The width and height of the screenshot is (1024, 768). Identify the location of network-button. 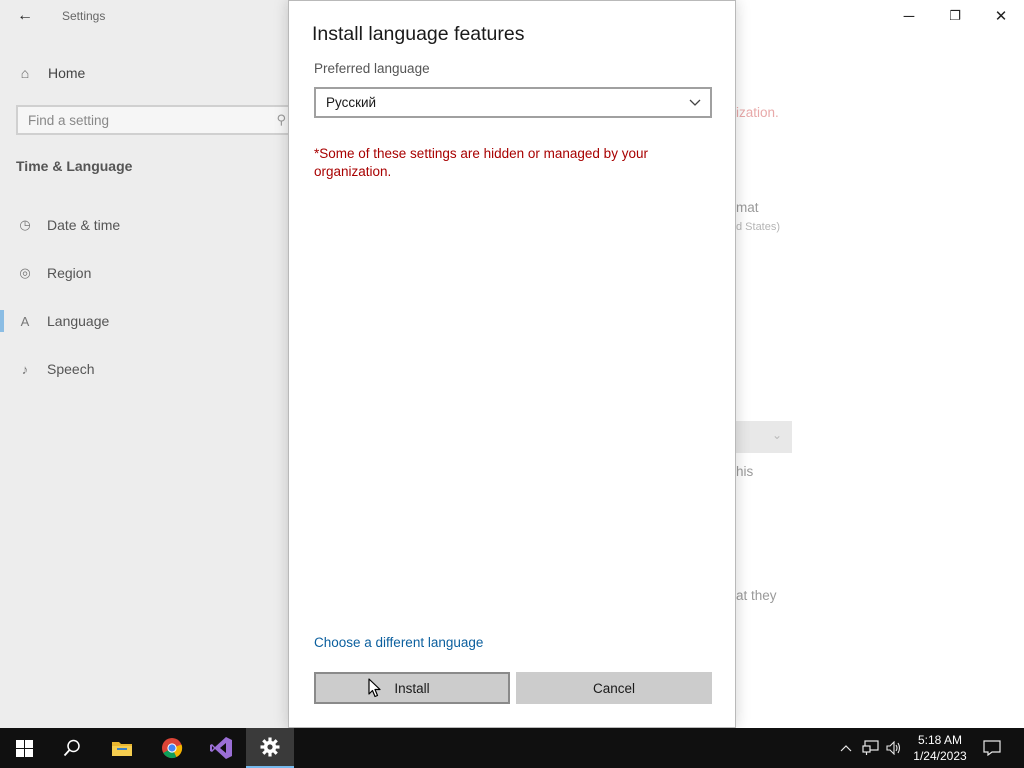
(871, 748).